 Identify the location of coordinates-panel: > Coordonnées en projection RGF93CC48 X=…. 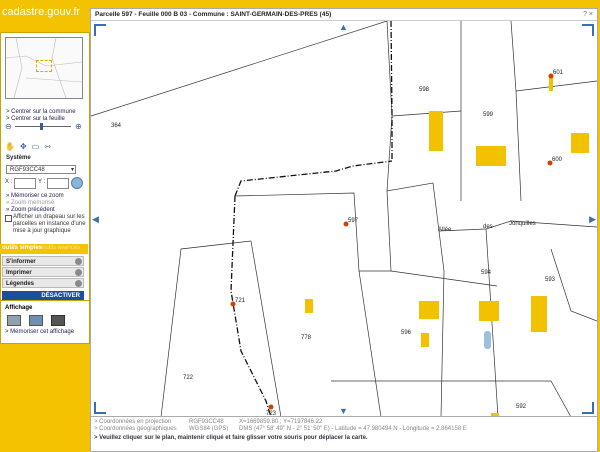
(344, 434).